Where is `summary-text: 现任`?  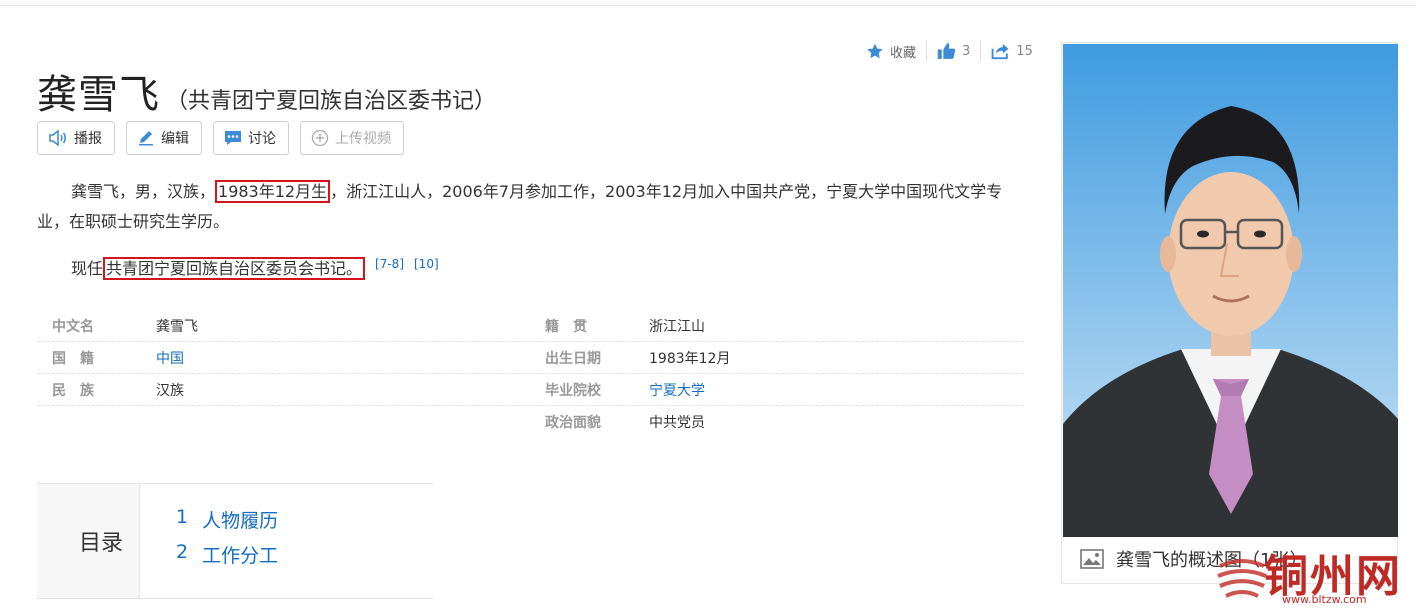
summary-text: 现任 is located at coordinates (87, 268).